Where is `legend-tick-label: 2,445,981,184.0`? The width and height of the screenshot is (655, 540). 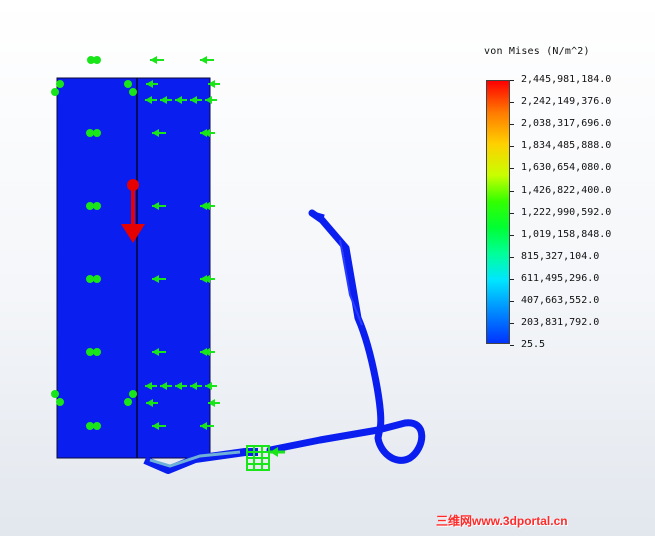
legend-tick-label: 2,445,981,184.0 is located at coordinates (566, 79).